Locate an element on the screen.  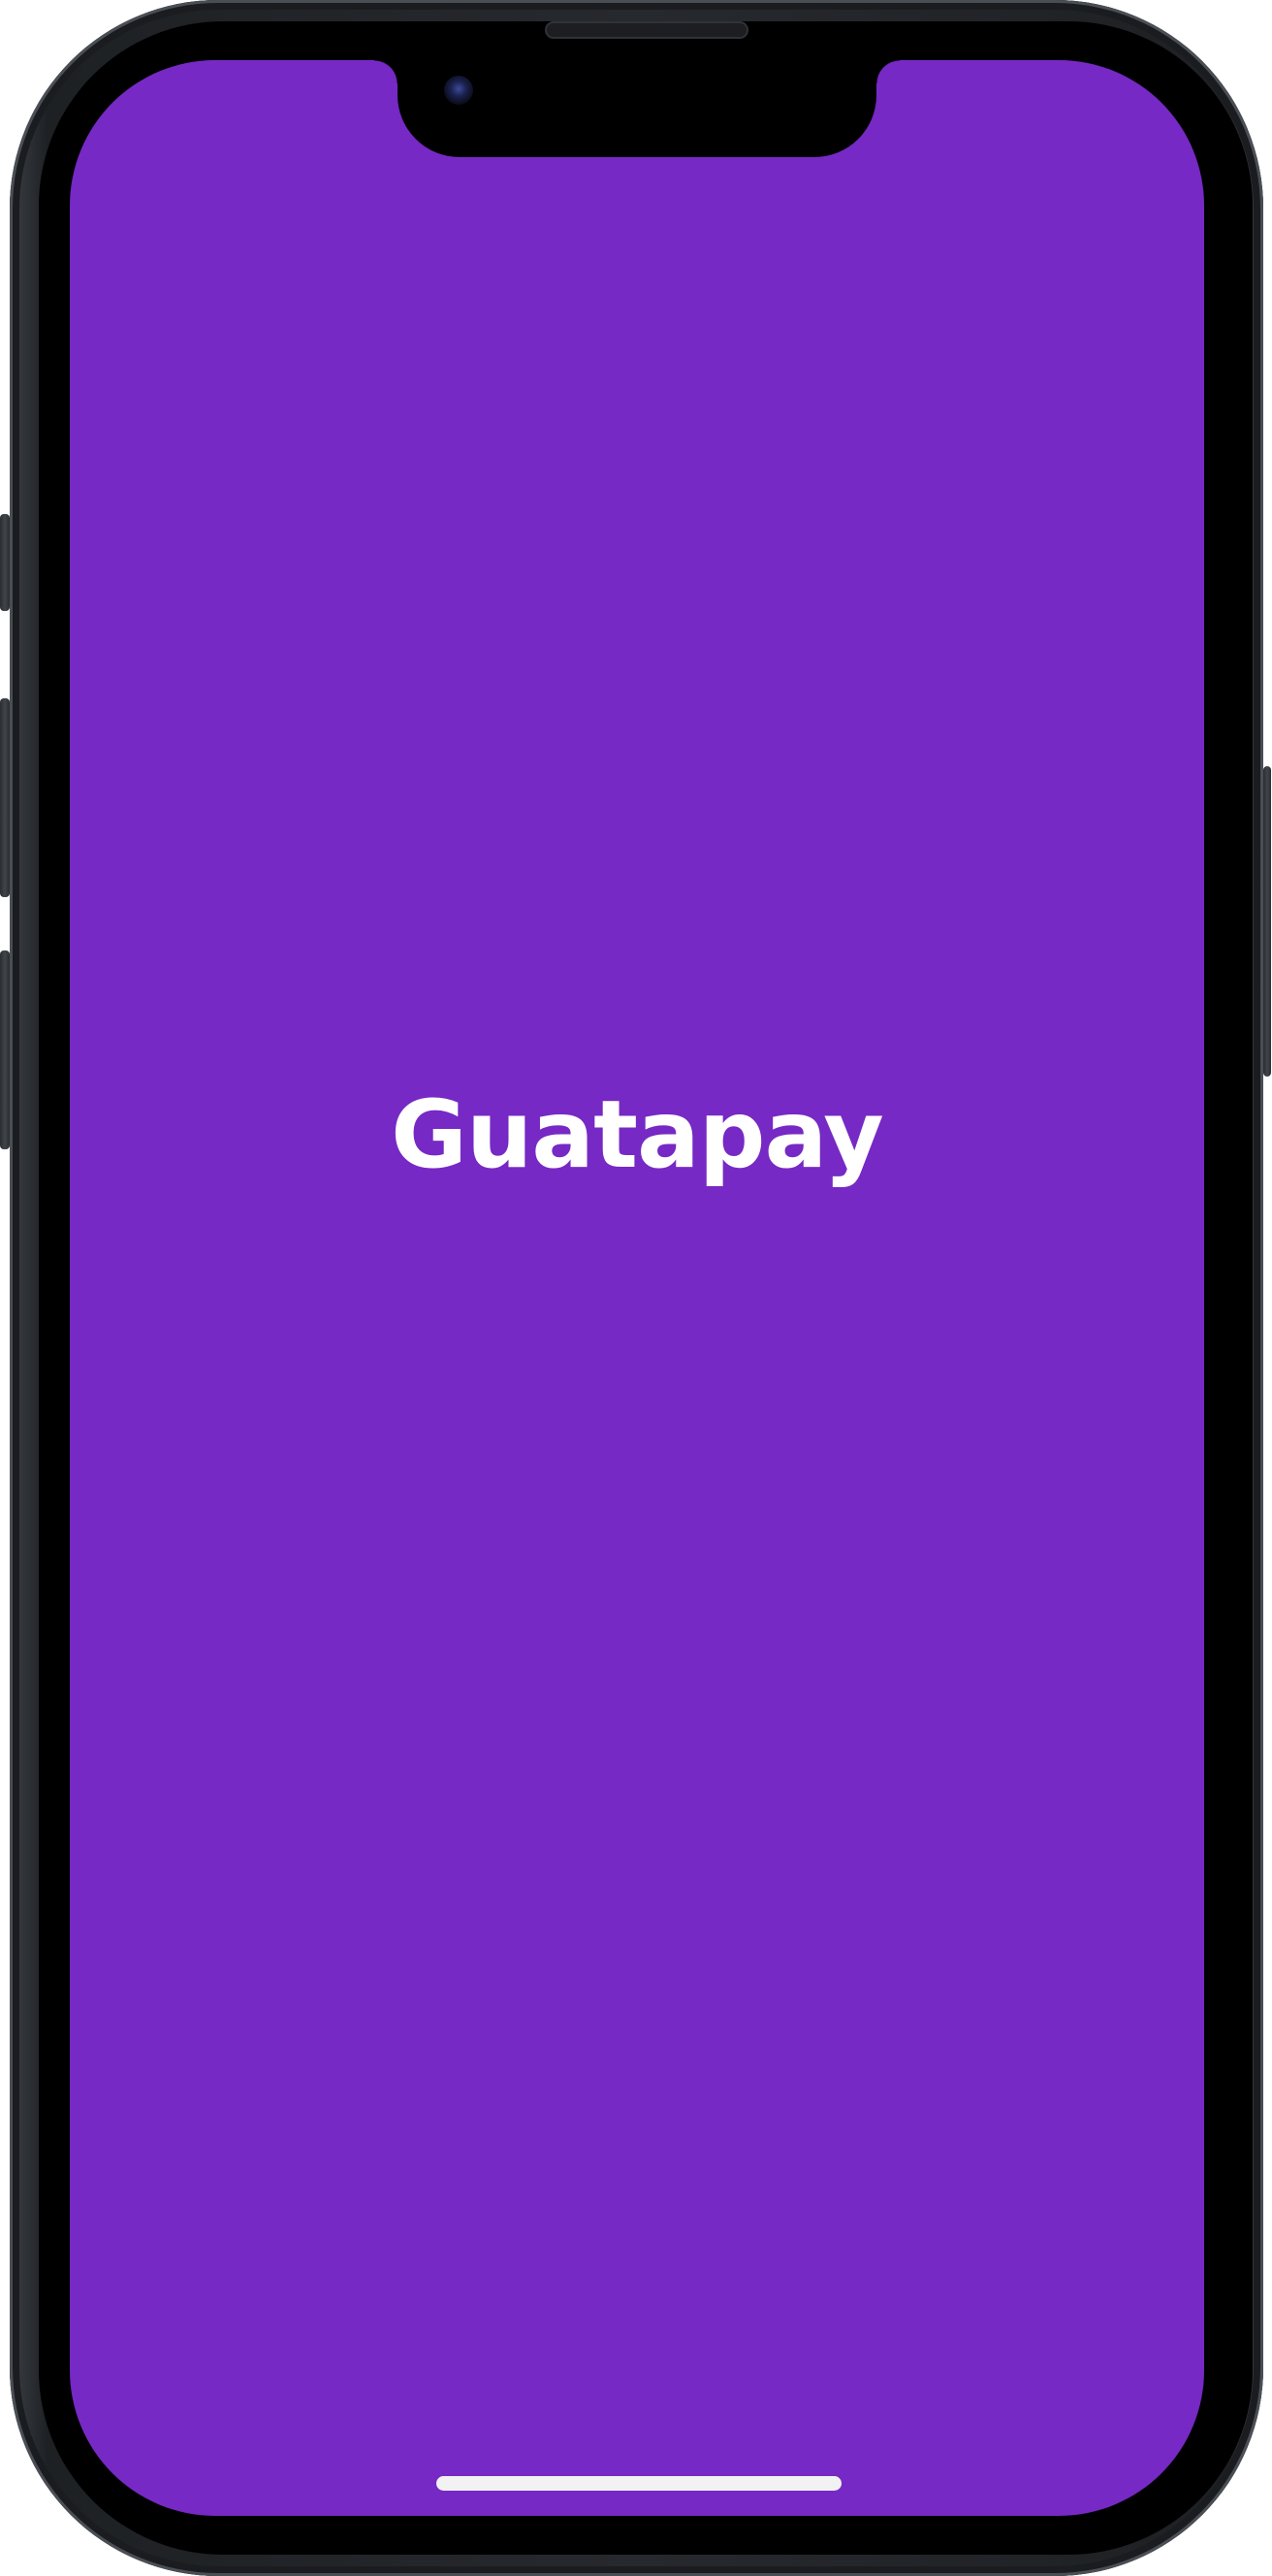
volume-up-button is located at coordinates (5, 797).